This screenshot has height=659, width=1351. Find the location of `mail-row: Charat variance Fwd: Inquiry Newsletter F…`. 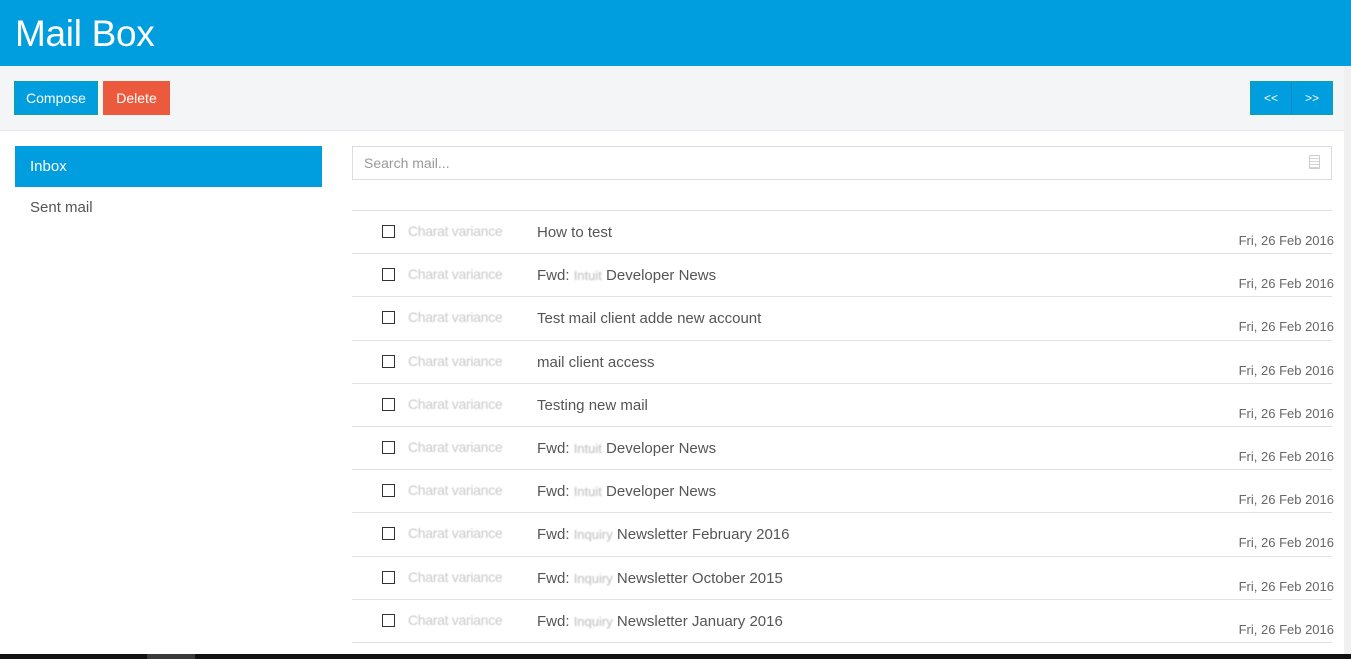

mail-row: Charat variance Fwd: Inquiry Newsletter F… is located at coordinates (843, 535).